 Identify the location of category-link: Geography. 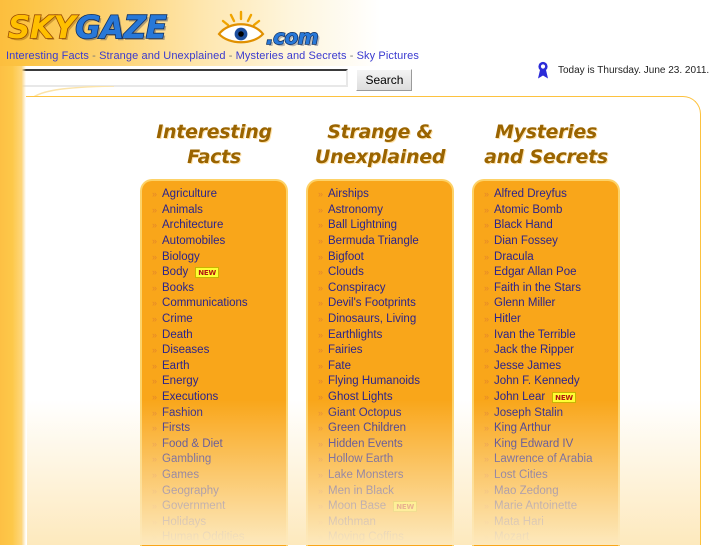
(190, 491).